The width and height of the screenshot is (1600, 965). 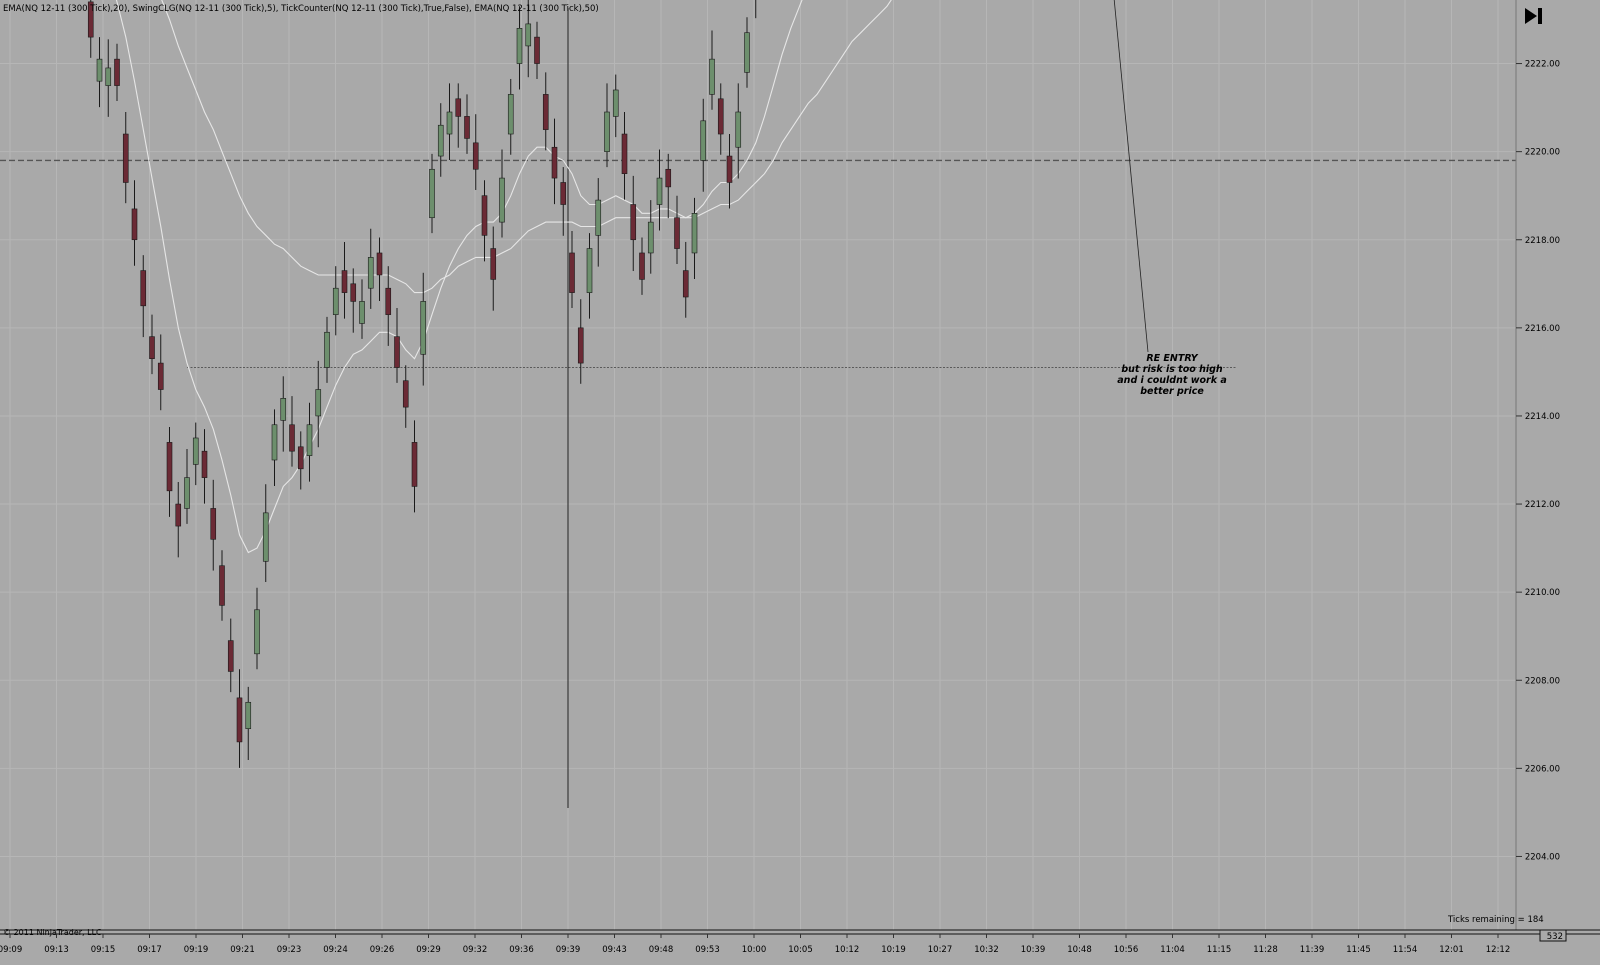 I want to click on time-axis-label: 09:17, so click(x=149, y=950).